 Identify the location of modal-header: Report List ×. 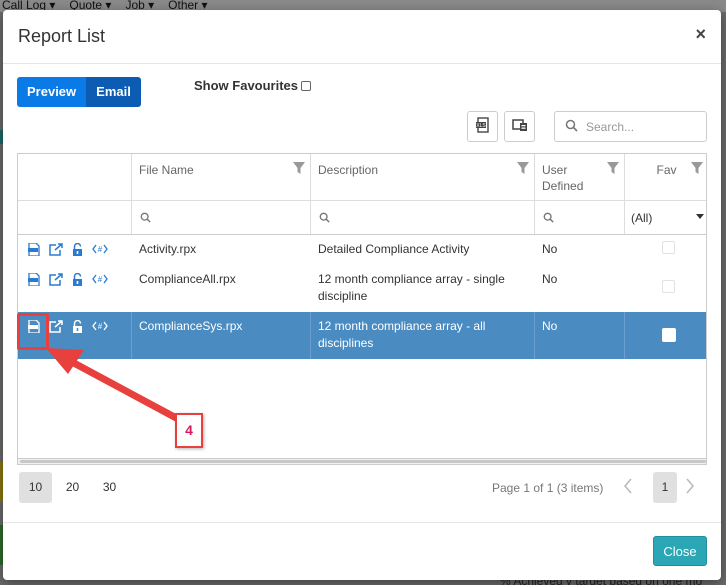
(362, 37).